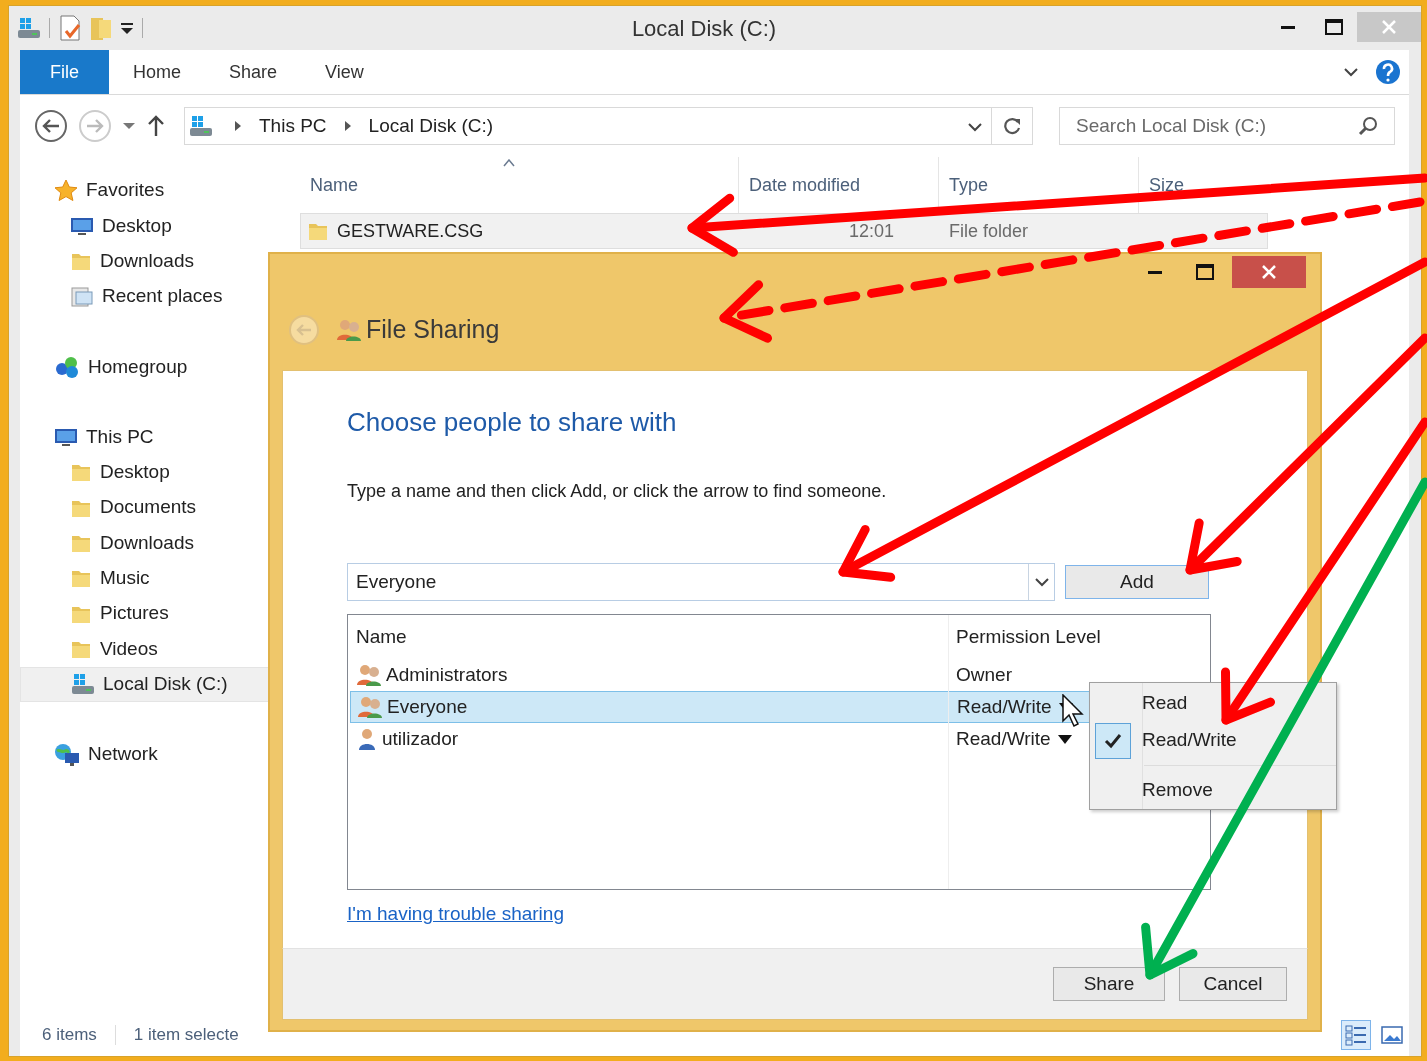 This screenshot has height=1061, width=1427. I want to click on item-count: 6 items, so click(69, 1035).